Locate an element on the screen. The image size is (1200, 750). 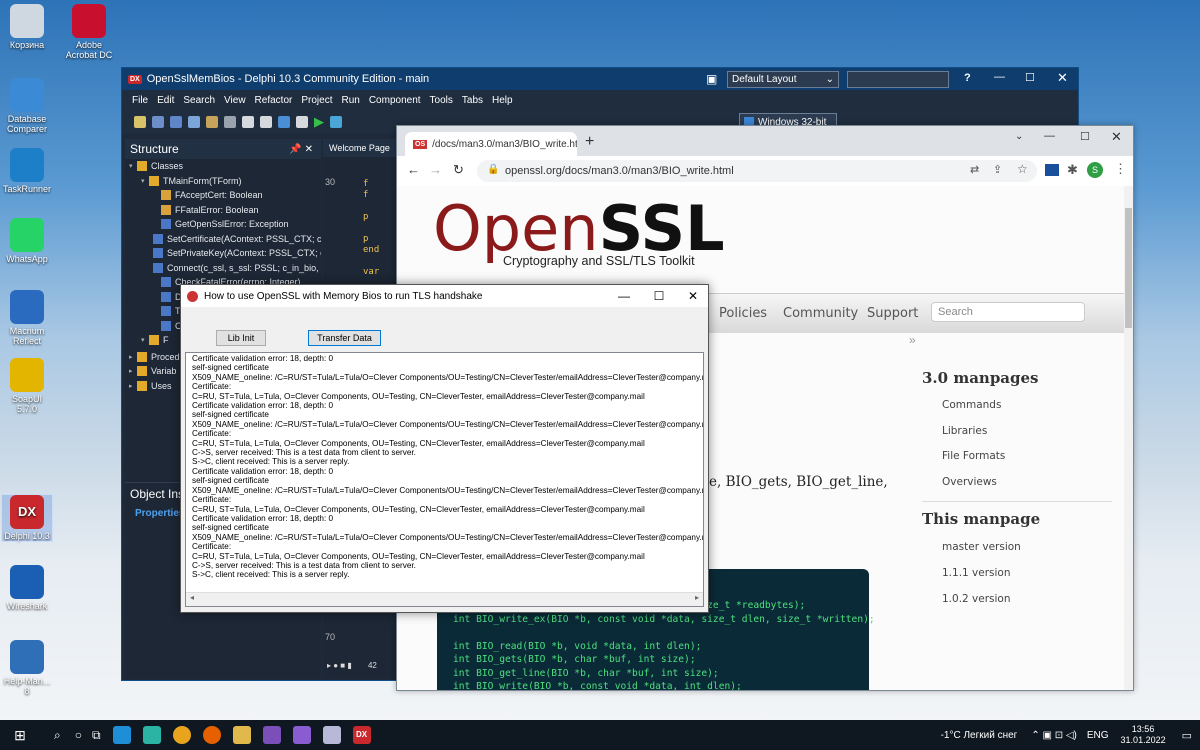
desktop-whatsapp: WhatsApp is located at coordinates (27, 241).